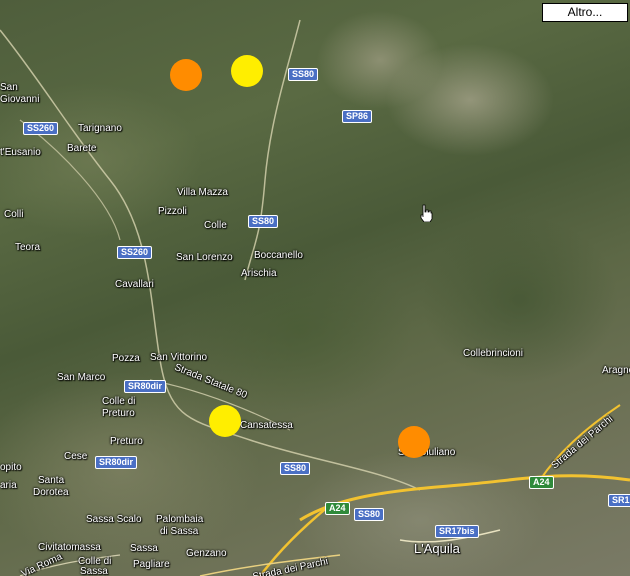 The width and height of the screenshot is (630, 576). I want to click on place-label: Cansatessa, so click(266, 425).